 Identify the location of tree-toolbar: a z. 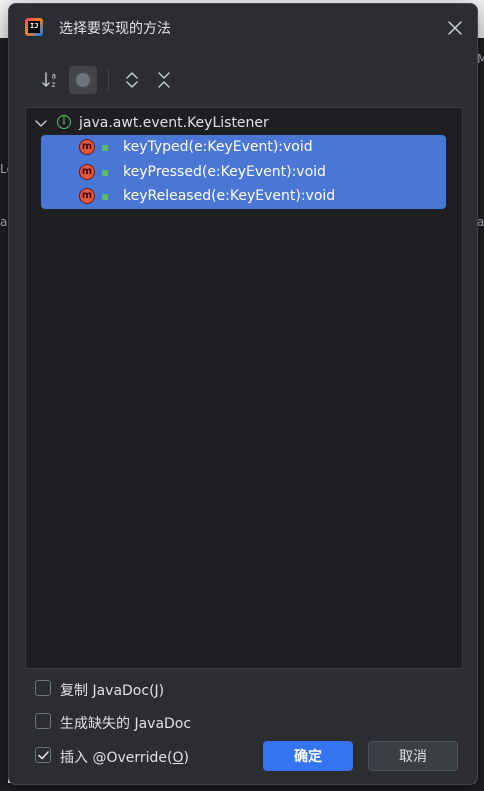
(253, 82).